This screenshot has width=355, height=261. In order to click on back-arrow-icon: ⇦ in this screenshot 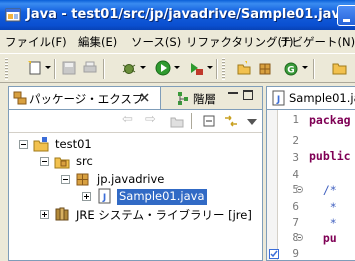, I will do `click(127, 119)`.